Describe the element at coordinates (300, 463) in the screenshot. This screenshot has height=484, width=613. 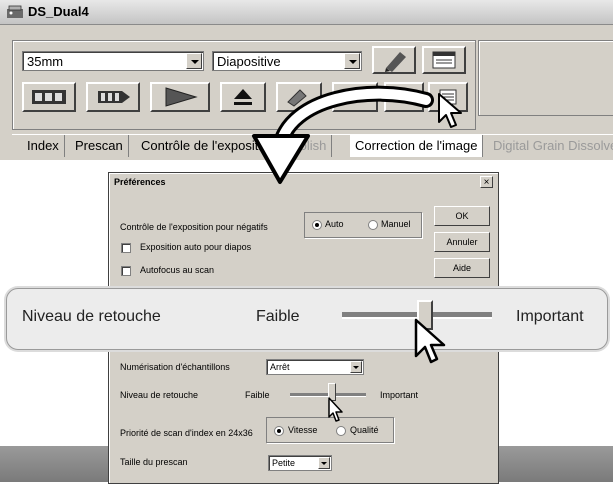
I see `prescan-size-select: Petite` at that location.